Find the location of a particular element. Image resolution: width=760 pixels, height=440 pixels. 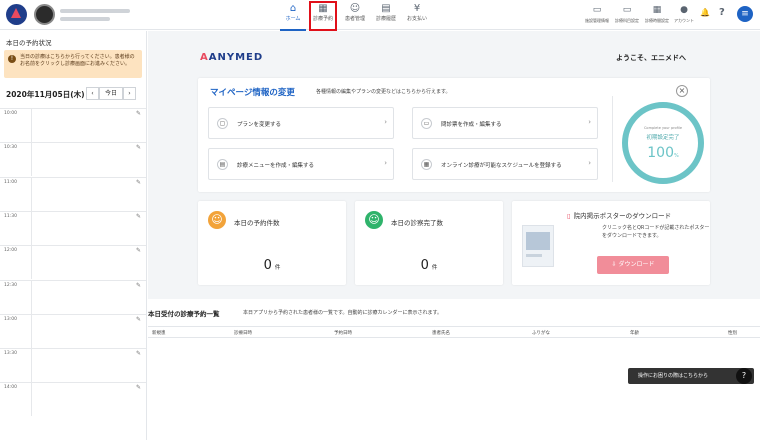

col-sex: 性別 is located at coordinates (732, 333).